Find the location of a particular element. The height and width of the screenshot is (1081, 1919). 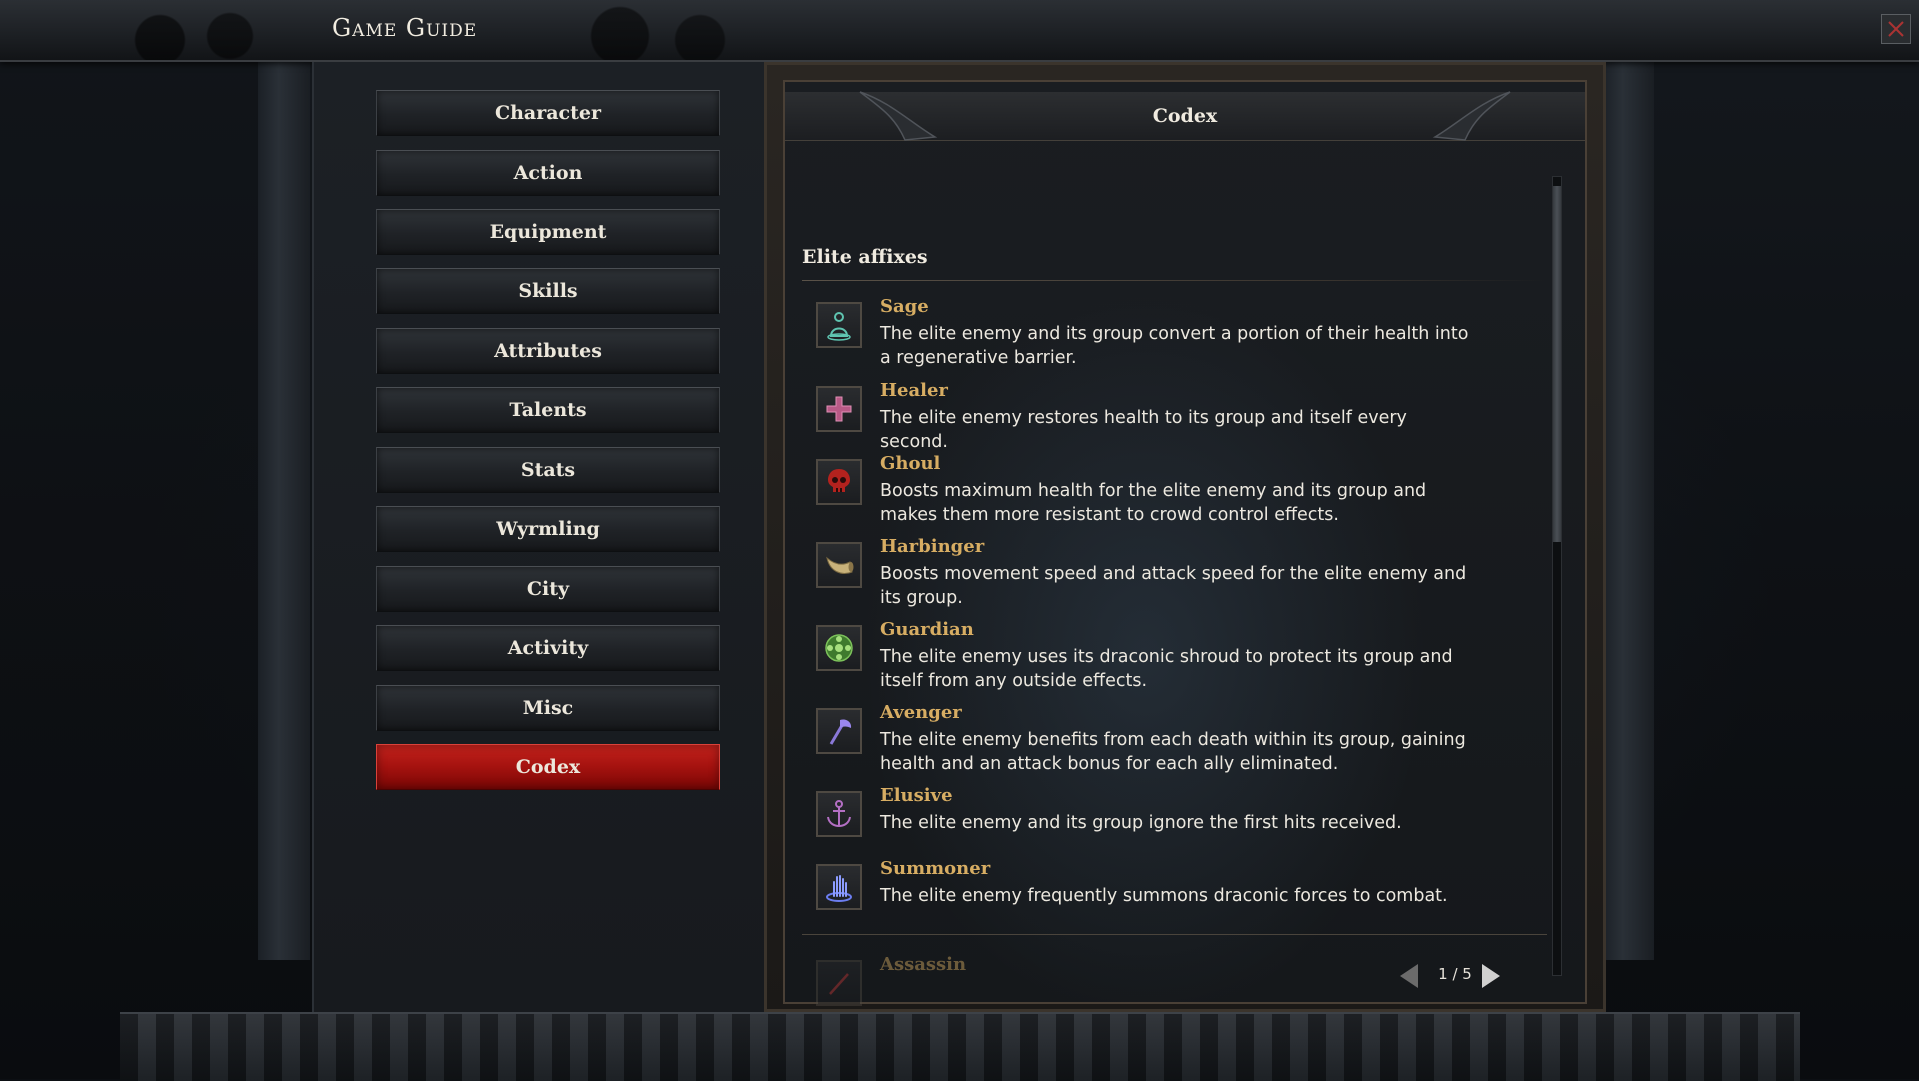

affix-name: Avenger is located at coordinates (921, 712).